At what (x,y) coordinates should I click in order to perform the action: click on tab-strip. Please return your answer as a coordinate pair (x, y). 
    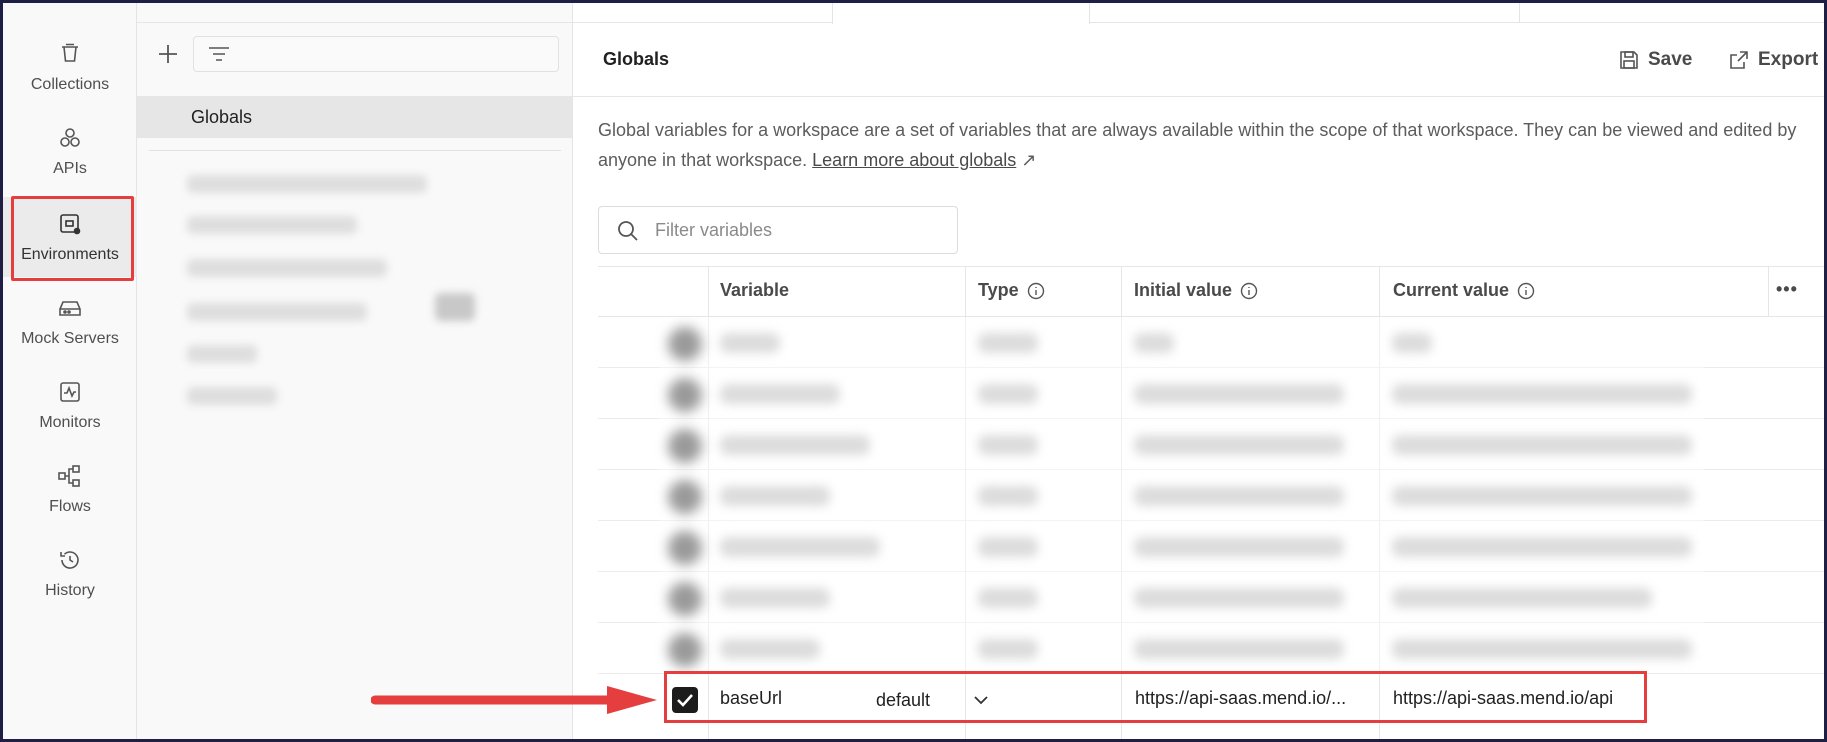
    Looking at the image, I should click on (1198, 13).